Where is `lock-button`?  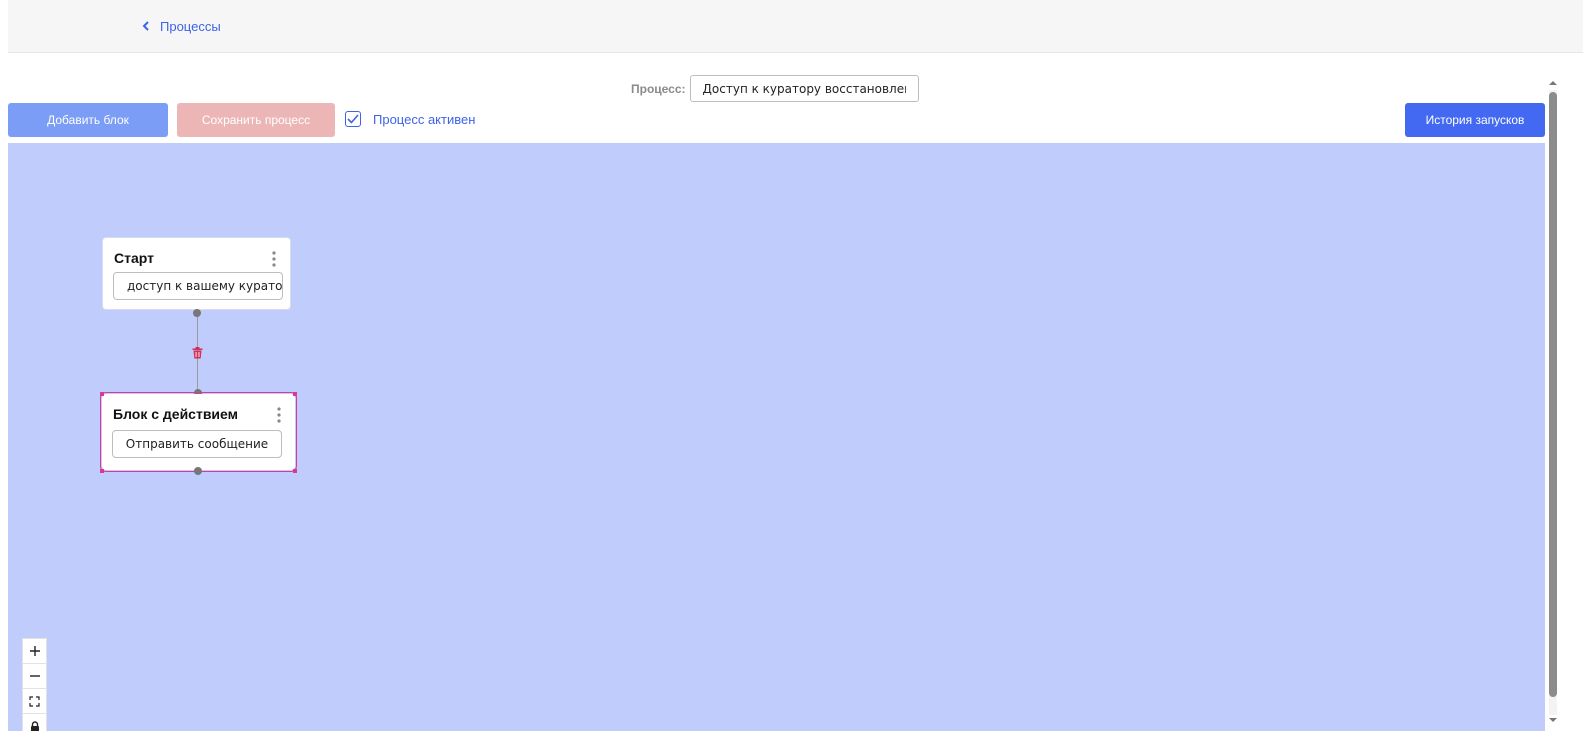 lock-button is located at coordinates (34, 722).